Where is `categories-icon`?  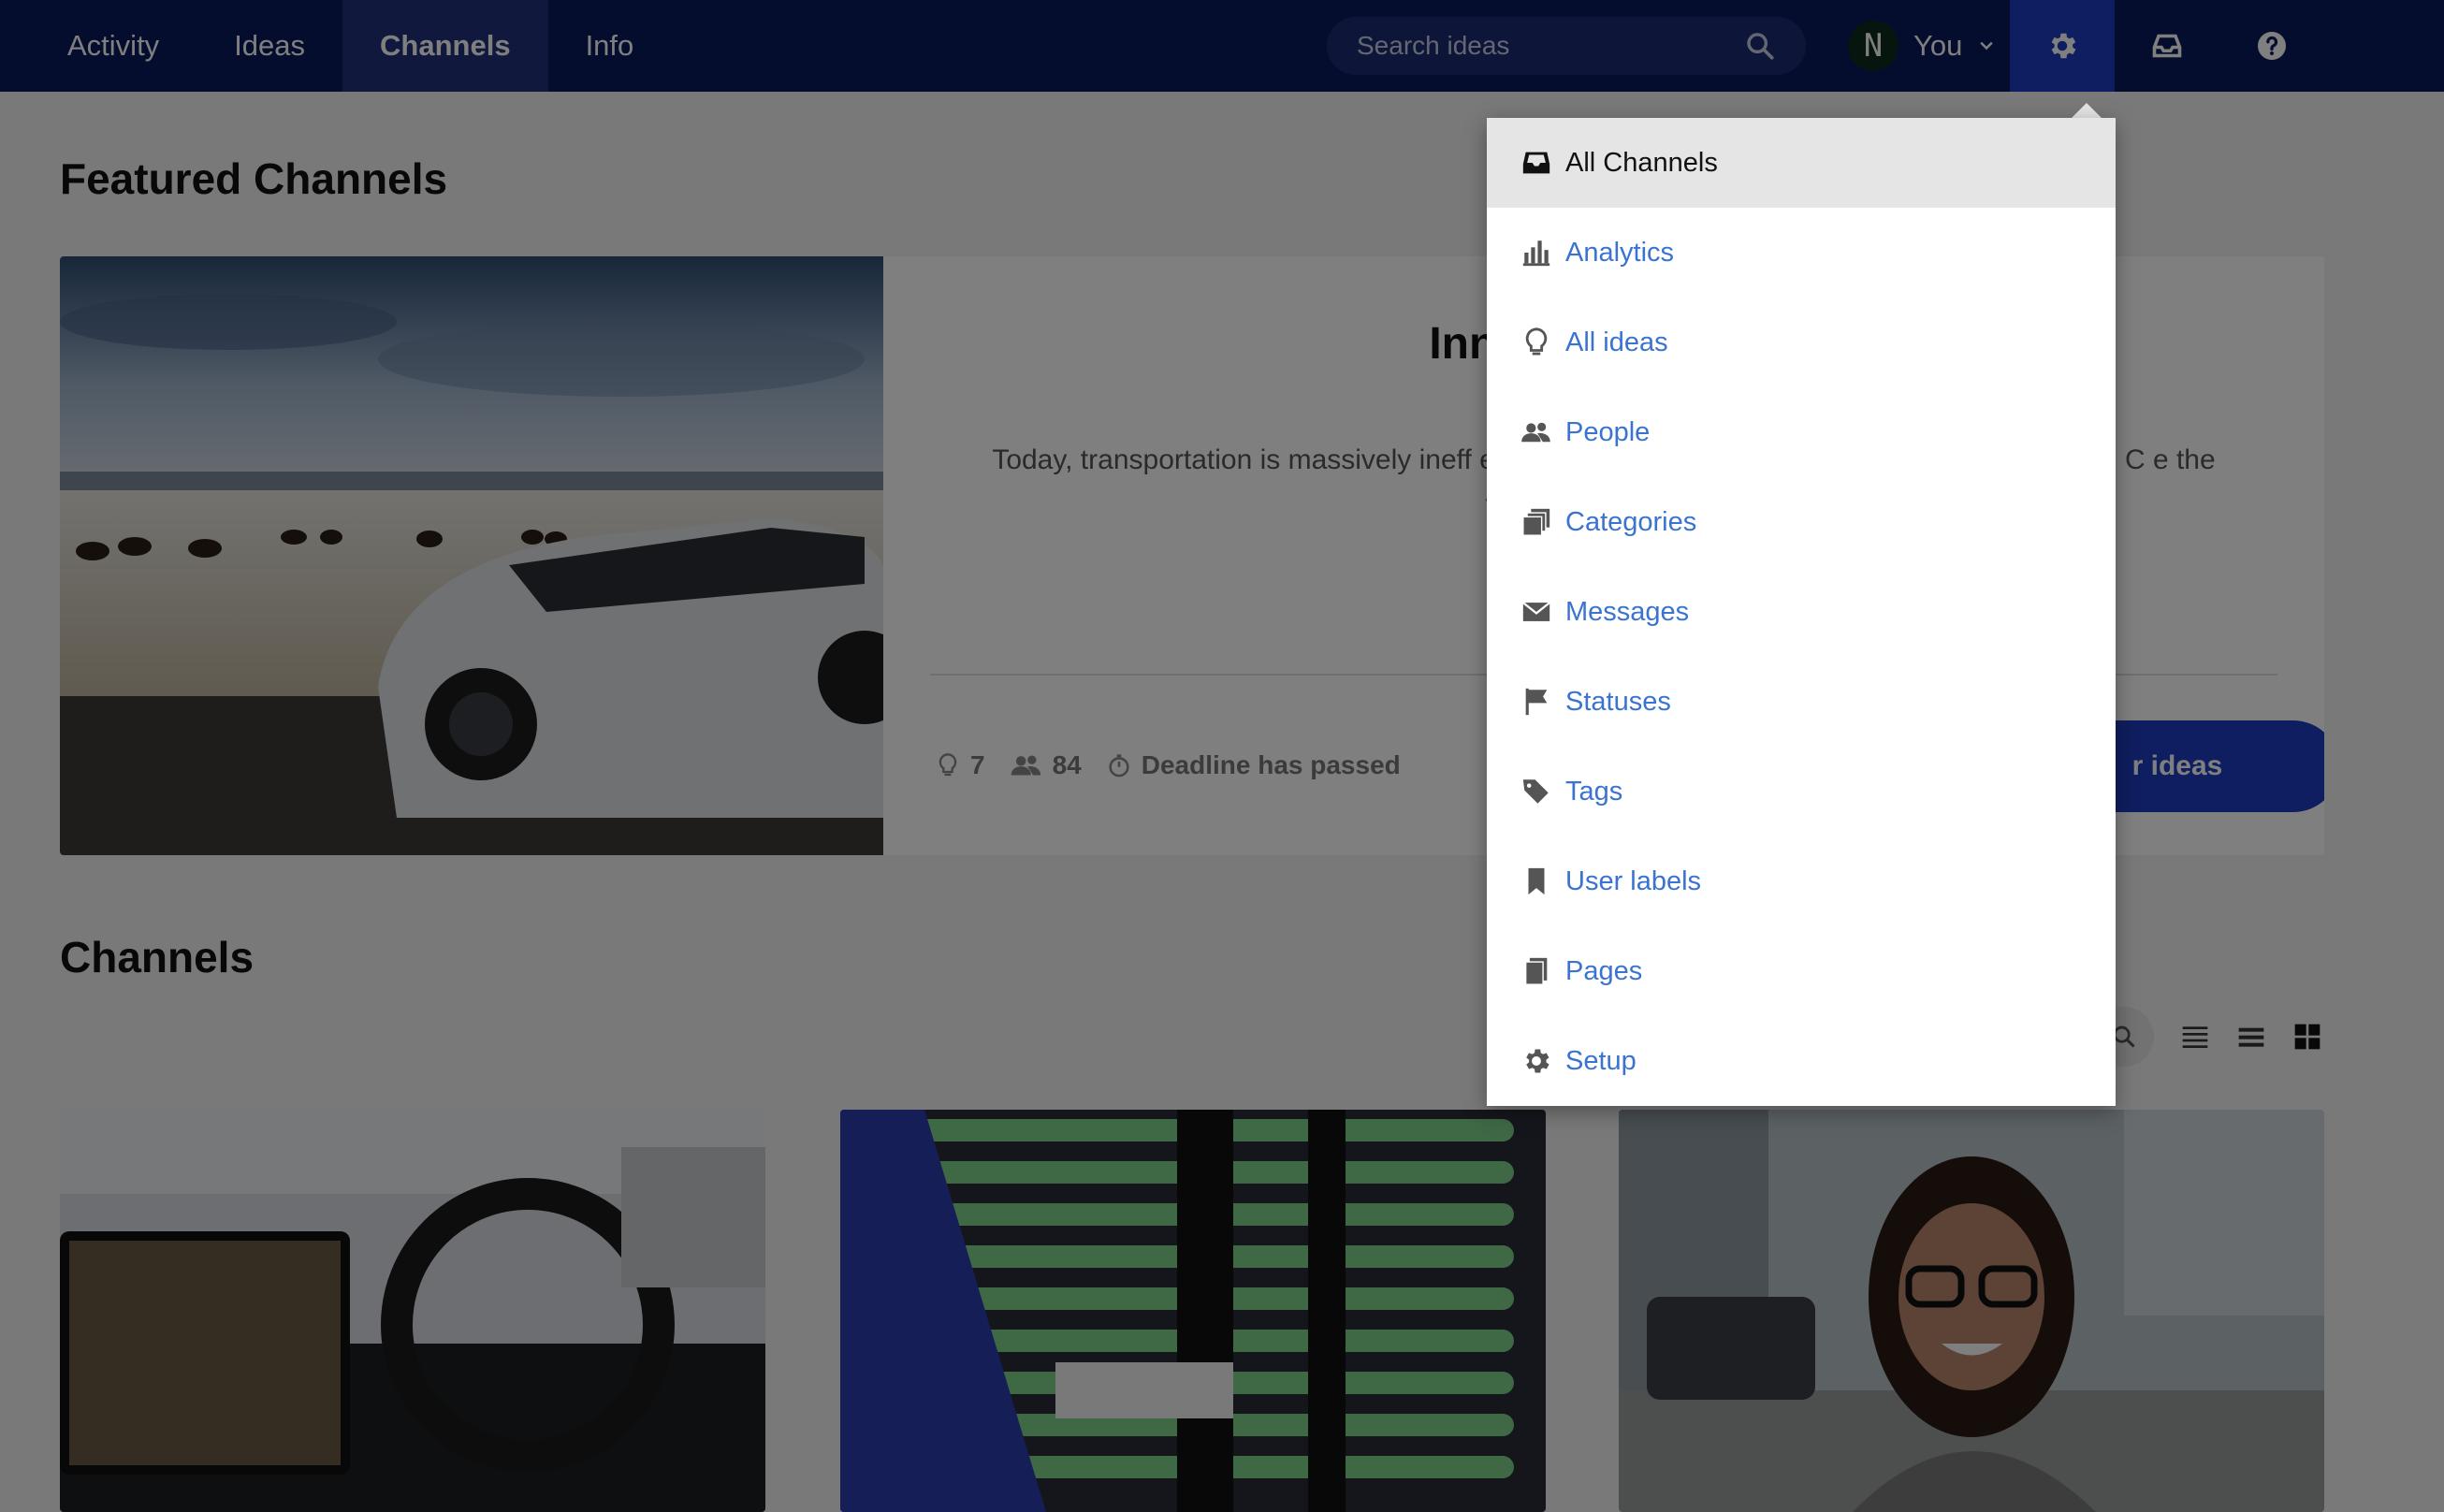 categories-icon is located at coordinates (1536, 522).